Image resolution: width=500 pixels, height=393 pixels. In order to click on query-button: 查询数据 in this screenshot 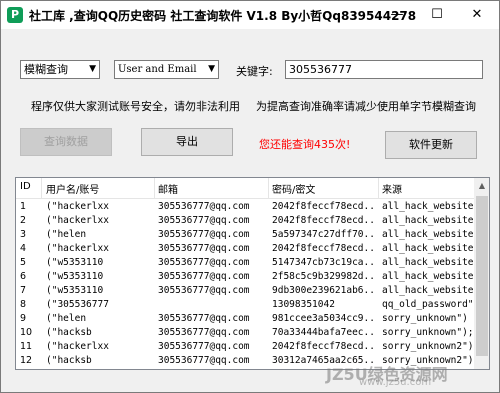, I will do `click(66, 142)`.